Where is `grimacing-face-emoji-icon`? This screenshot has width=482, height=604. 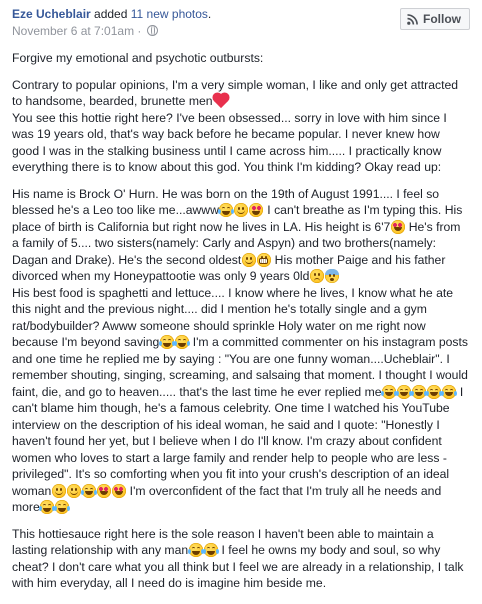
grimacing-face-emoji-icon is located at coordinates (263, 259).